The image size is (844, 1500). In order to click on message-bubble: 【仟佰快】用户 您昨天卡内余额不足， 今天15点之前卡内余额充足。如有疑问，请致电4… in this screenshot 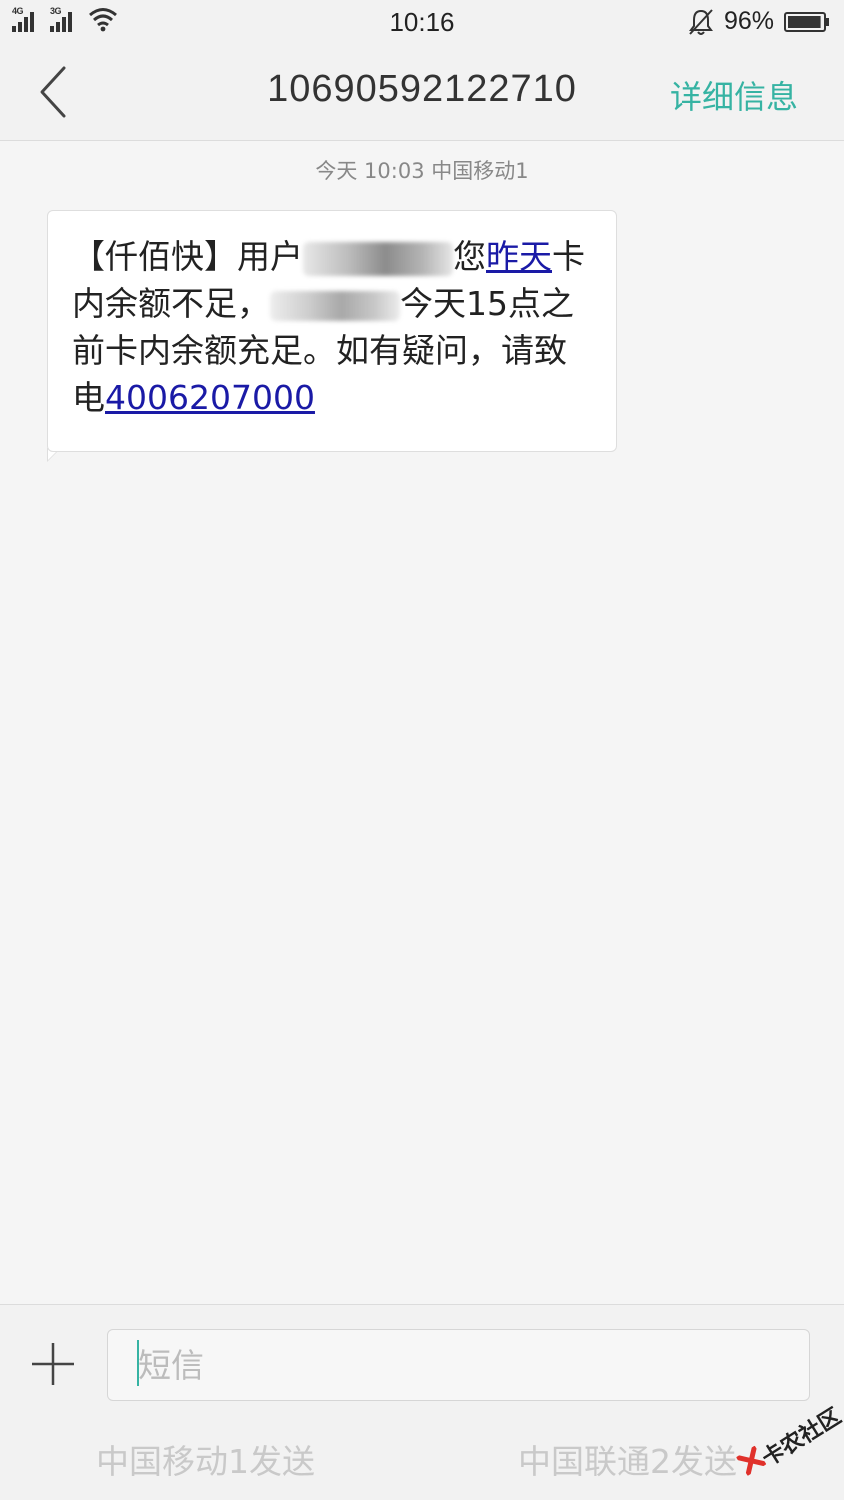, I will do `click(332, 331)`.